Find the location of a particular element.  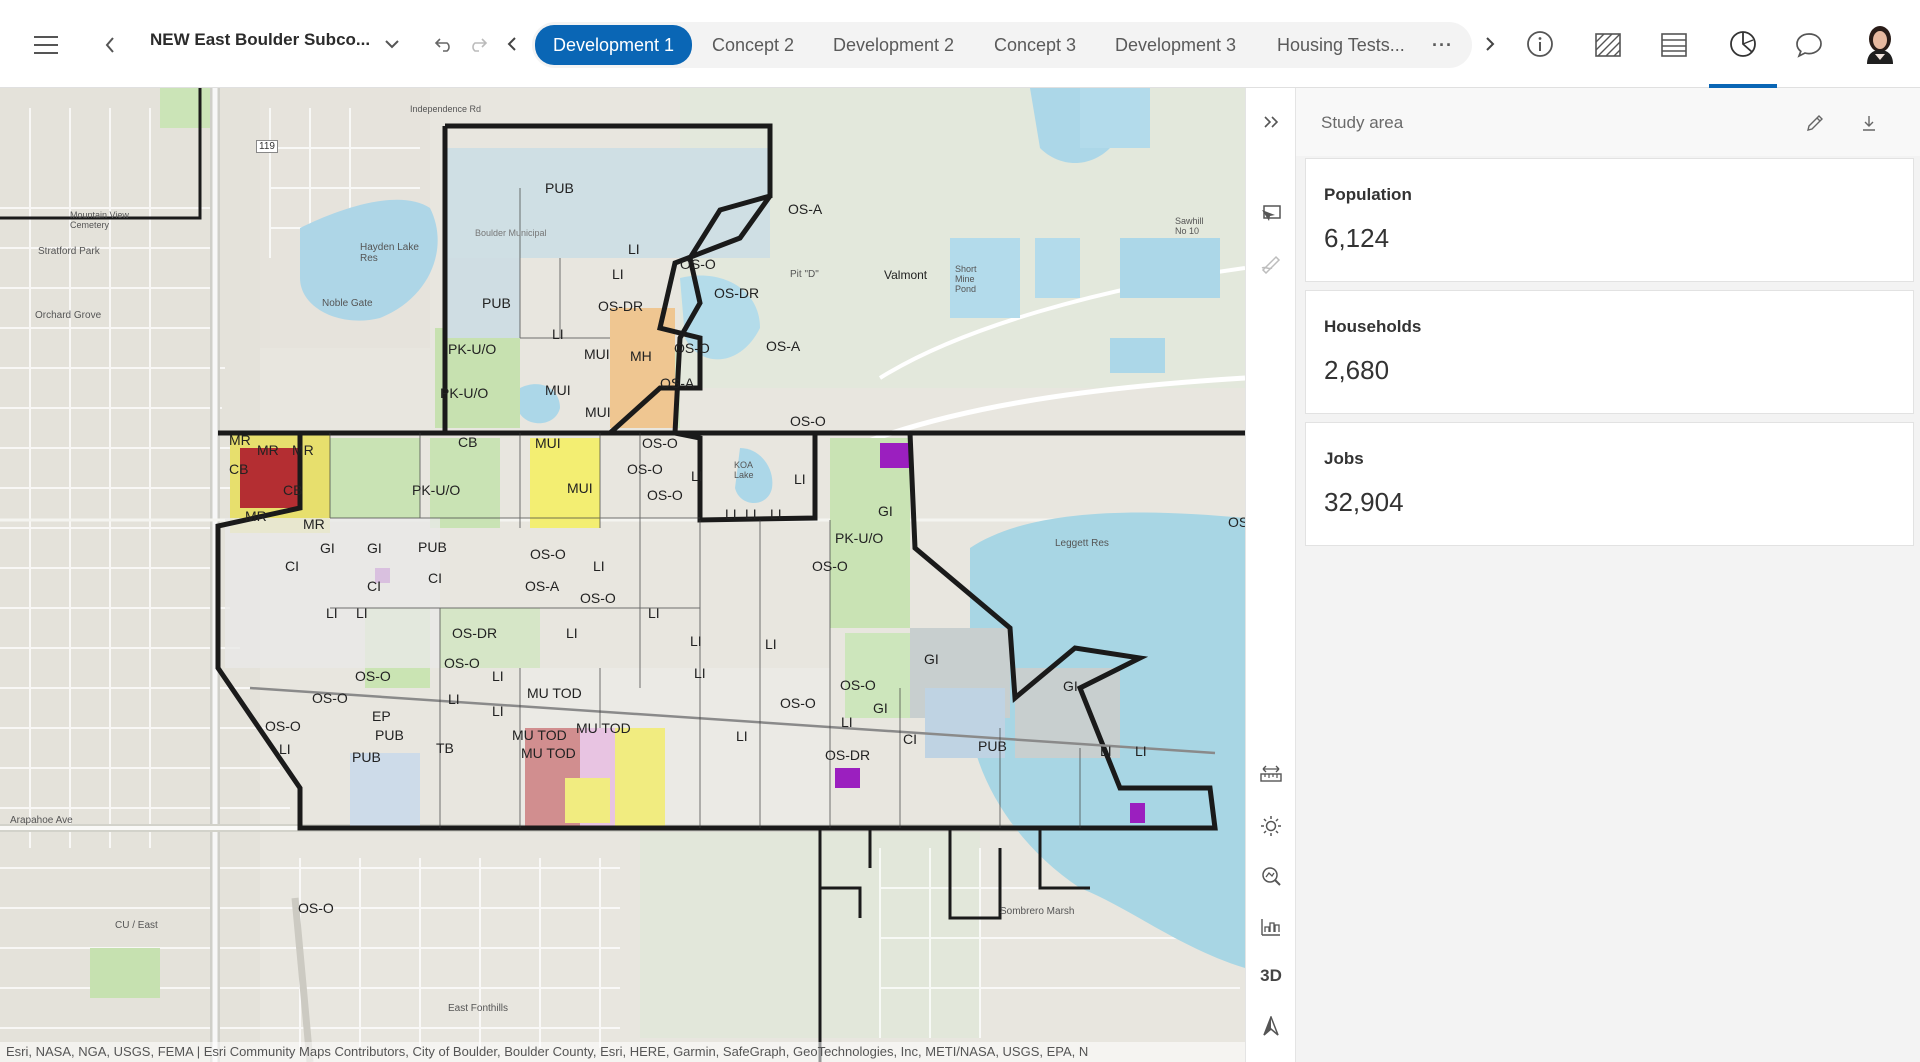

map-label: CB is located at coordinates (468, 442).